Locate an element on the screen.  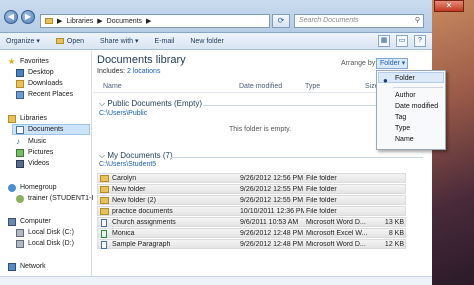
file-row: New folder 9/26/2012 12:55 PM File folder is located at coordinates (251, 189).